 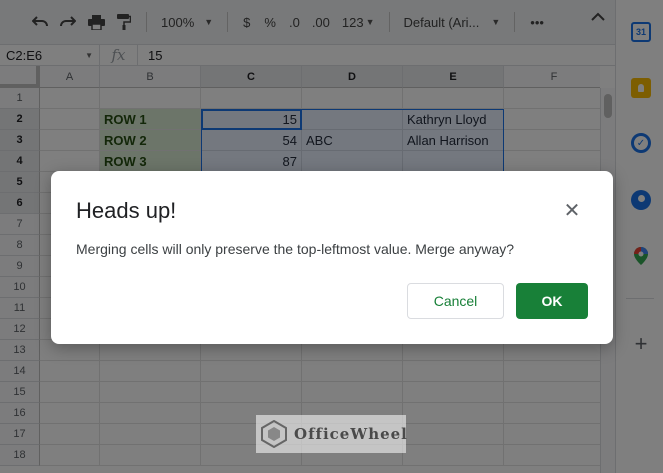 I want to click on dialog-title: Heads up!, so click(x=126, y=210).